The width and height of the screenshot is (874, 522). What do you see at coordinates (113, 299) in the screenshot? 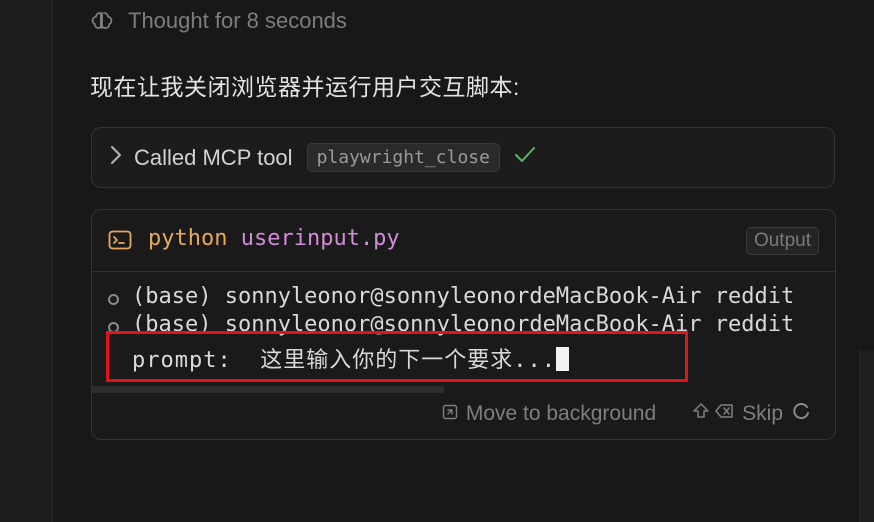
I see `status-circle-icon` at bounding box center [113, 299].